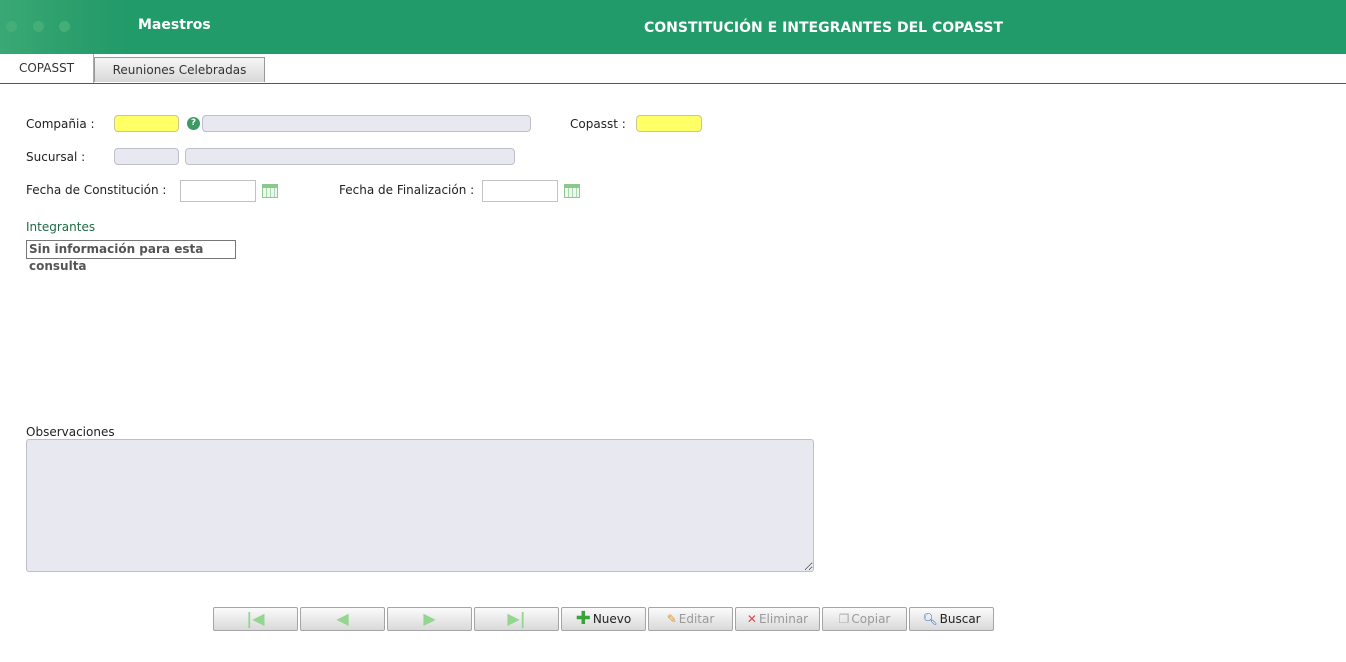 This screenshot has height=662, width=1346. Describe the element at coordinates (960, 619) in the screenshot. I see `buscar-label: Buscar` at that location.